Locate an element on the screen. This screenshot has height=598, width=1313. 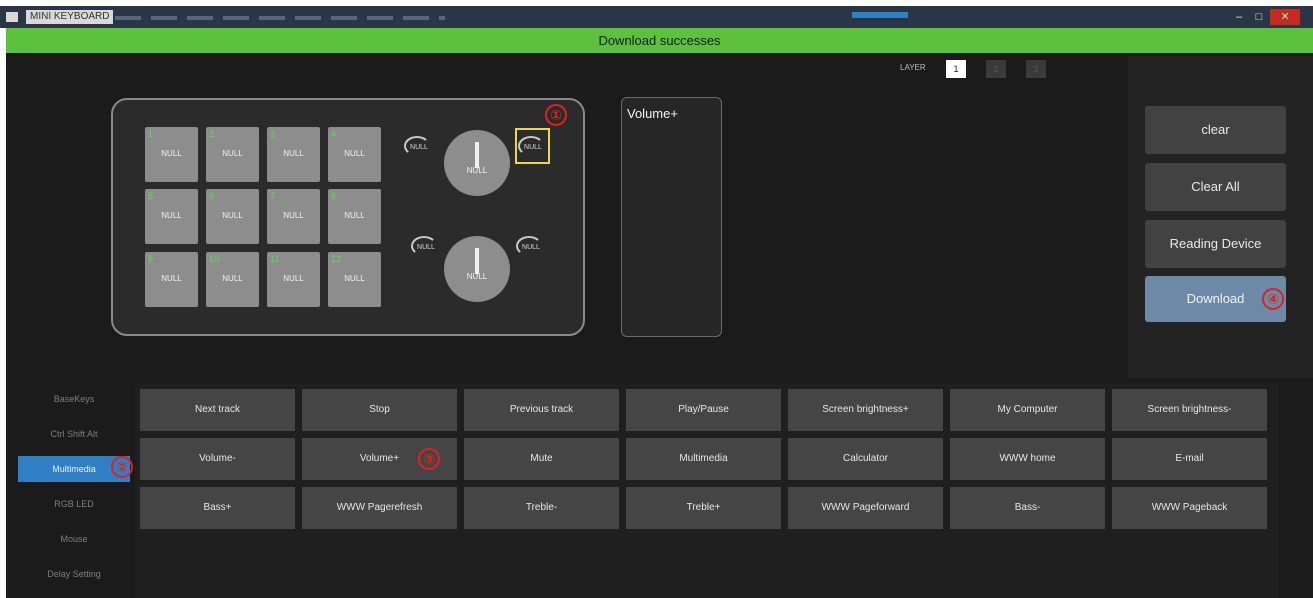
function-button: Treble+ is located at coordinates (703, 508).